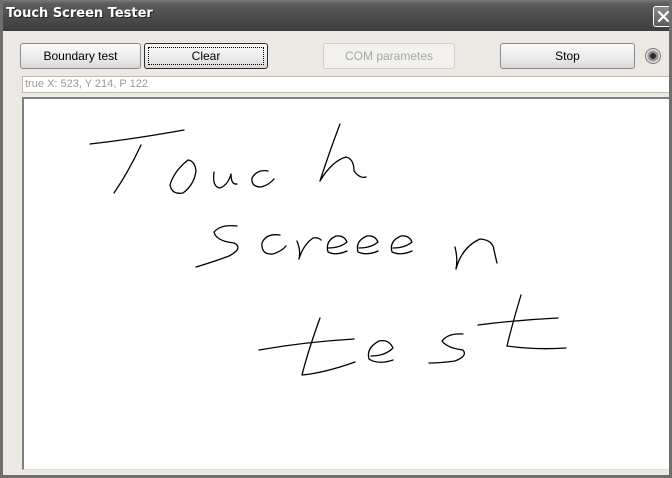 This screenshot has height=478, width=672. What do you see at coordinates (476, 254) in the screenshot?
I see `ink-stroke-n` at bounding box center [476, 254].